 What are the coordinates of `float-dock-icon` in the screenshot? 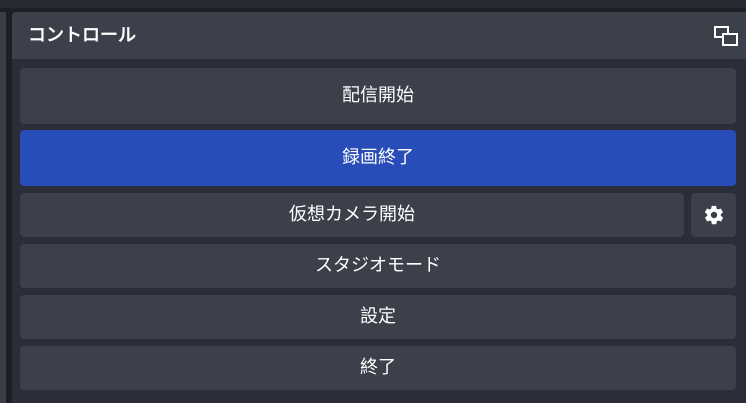 It's located at (726, 36).